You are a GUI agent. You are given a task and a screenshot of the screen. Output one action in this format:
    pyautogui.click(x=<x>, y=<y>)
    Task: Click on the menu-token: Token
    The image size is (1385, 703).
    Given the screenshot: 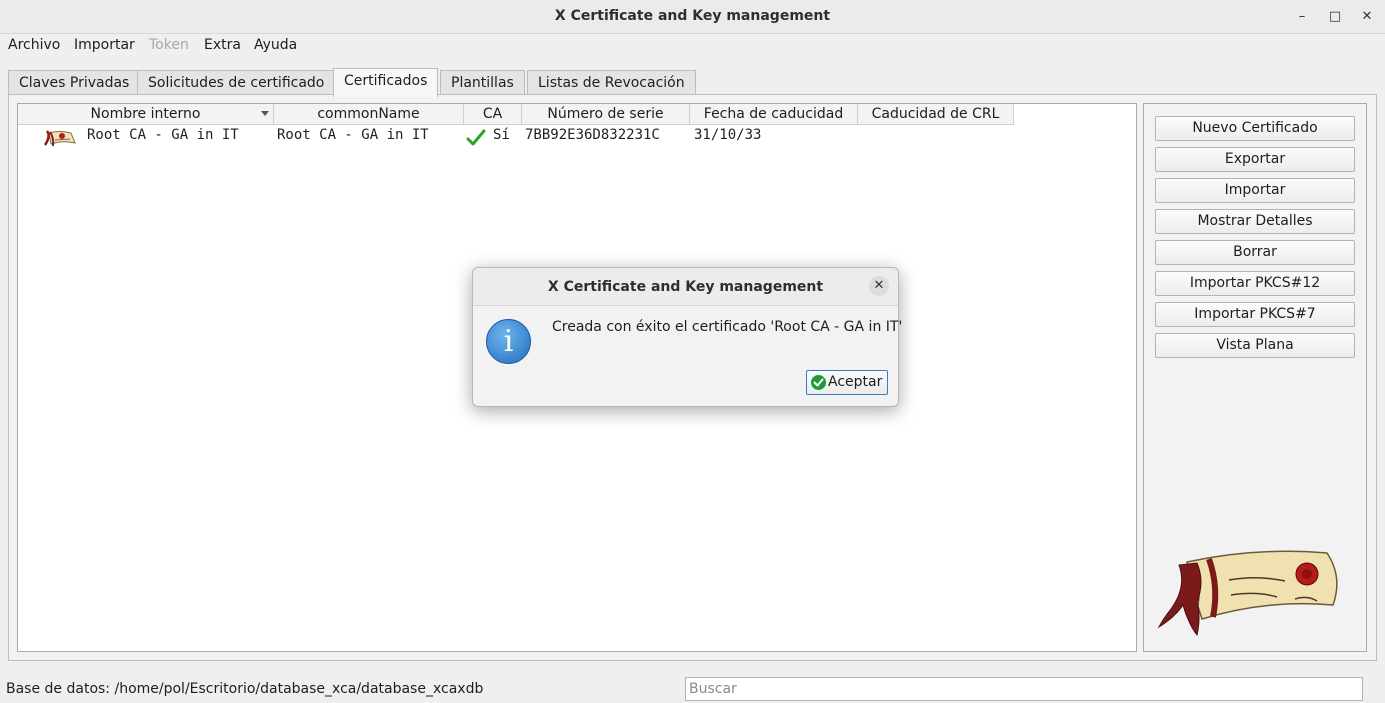 What is the action you would take?
    pyautogui.click(x=169, y=45)
    